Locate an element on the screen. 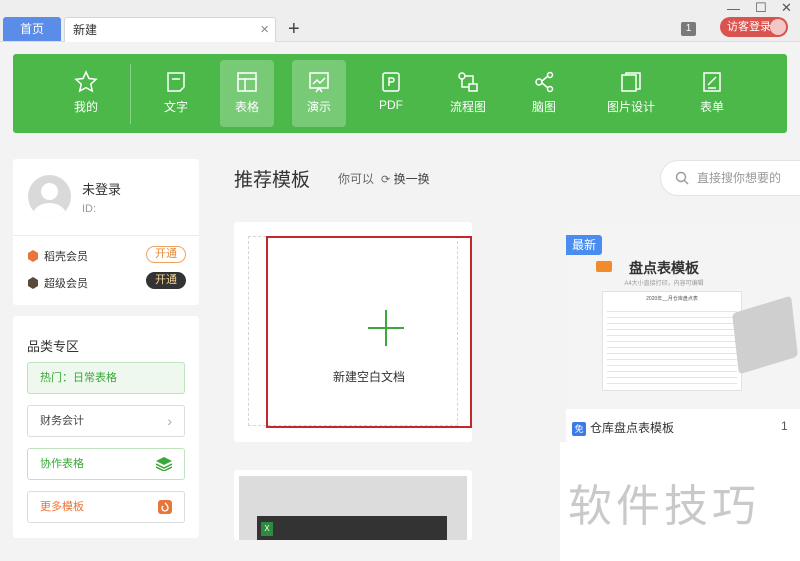 This screenshot has height=561, width=800. image-design-icon is located at coordinates (631, 82).